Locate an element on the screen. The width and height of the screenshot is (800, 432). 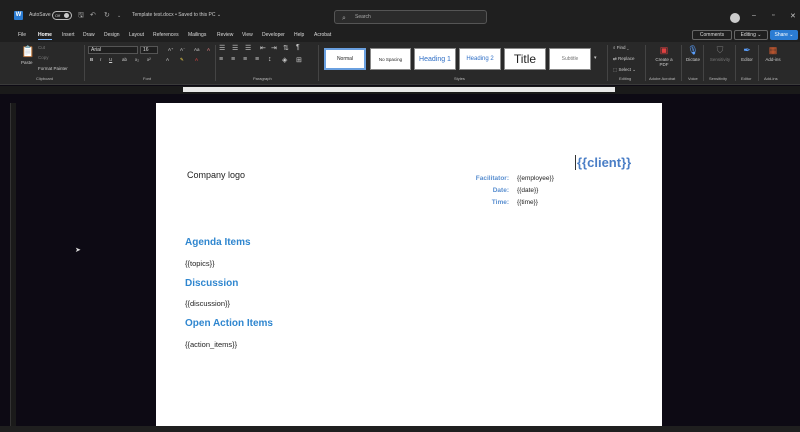
tab-references: References is located at coordinates (166, 35).